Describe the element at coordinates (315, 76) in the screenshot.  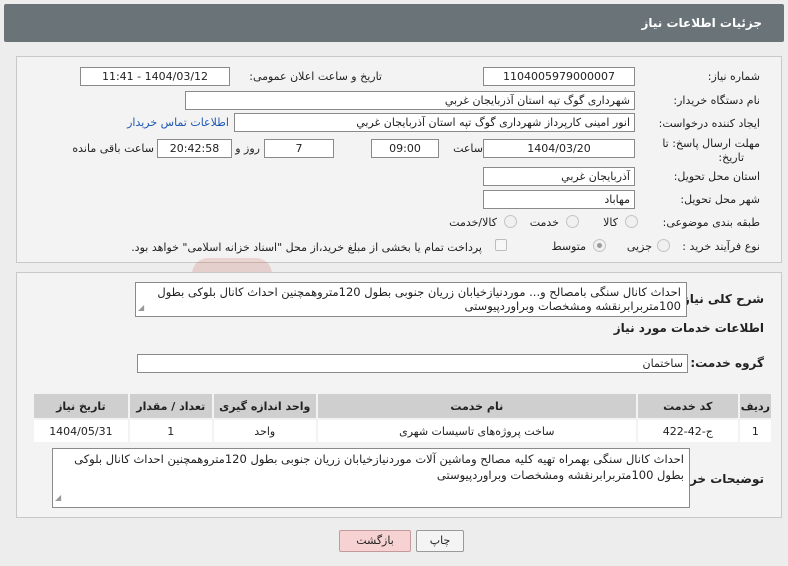
I see `announce-label: تاریخ و ساعت اعلان عمومی:` at that location.